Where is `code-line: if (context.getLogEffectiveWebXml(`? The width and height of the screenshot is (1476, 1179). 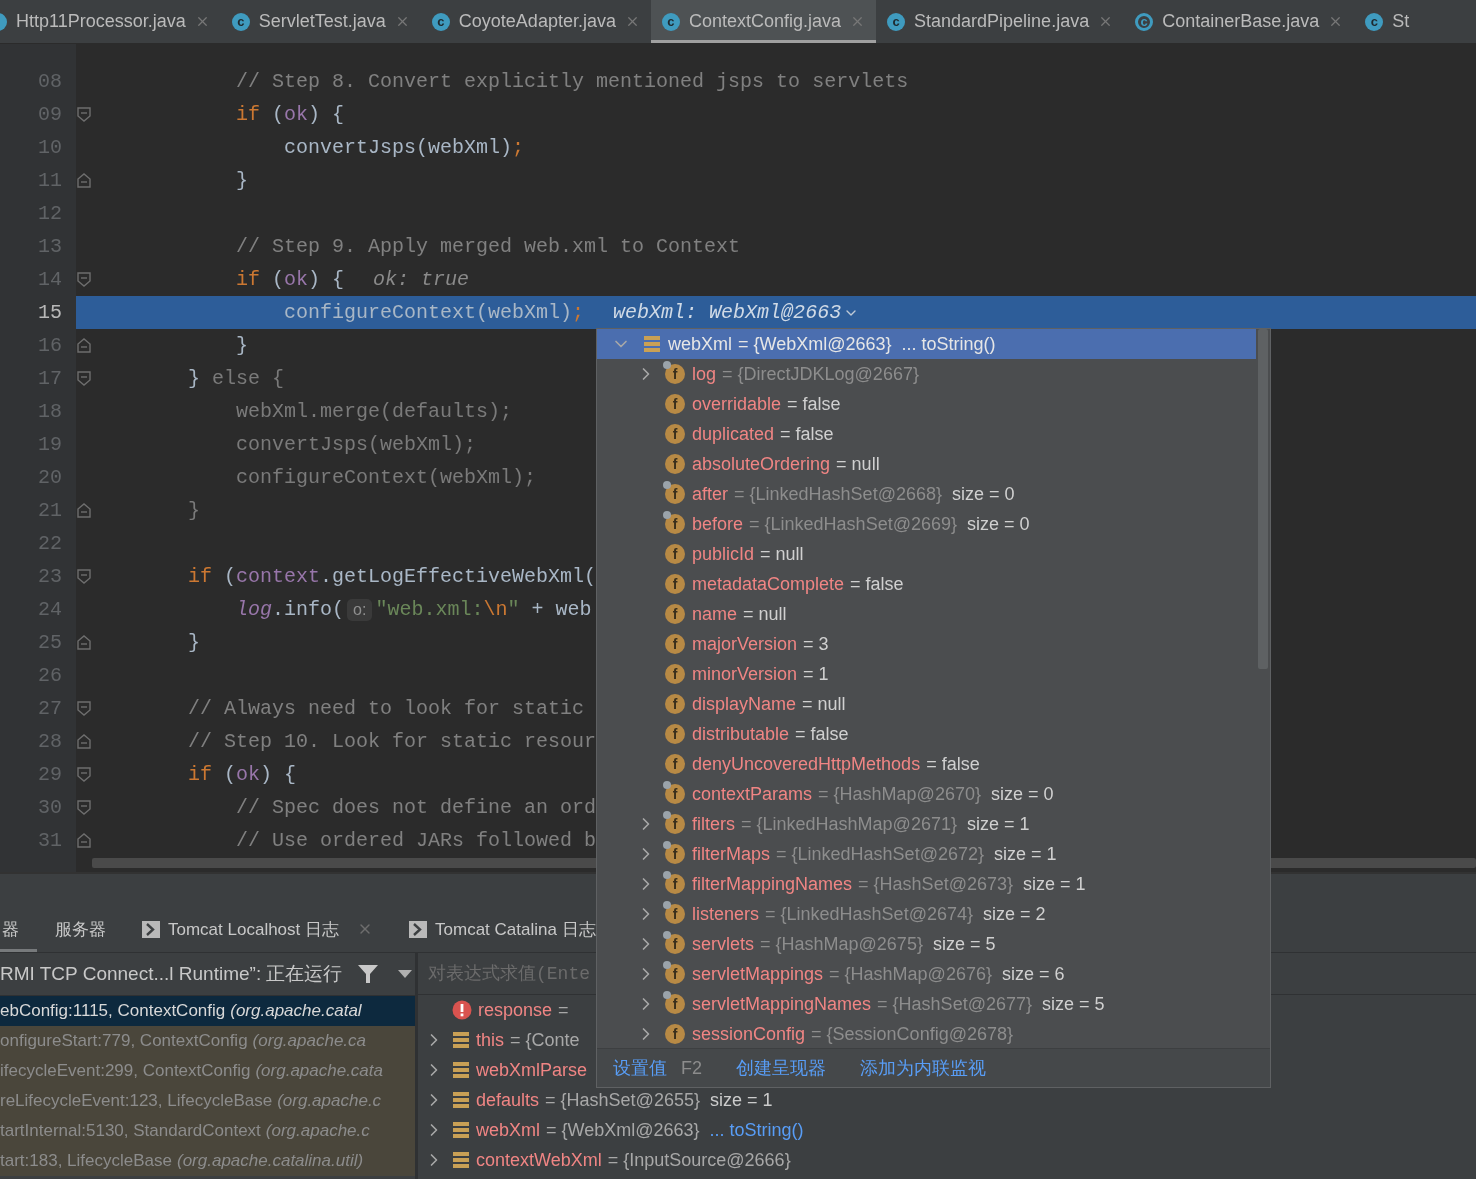 code-line: if (context.getLogEffectiveWebXml( is located at coordinates (392, 576).